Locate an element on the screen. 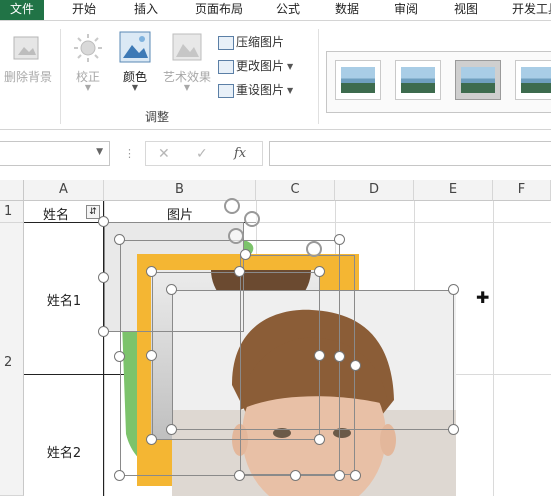  tab-view: 视图 is located at coordinates (466, 10).